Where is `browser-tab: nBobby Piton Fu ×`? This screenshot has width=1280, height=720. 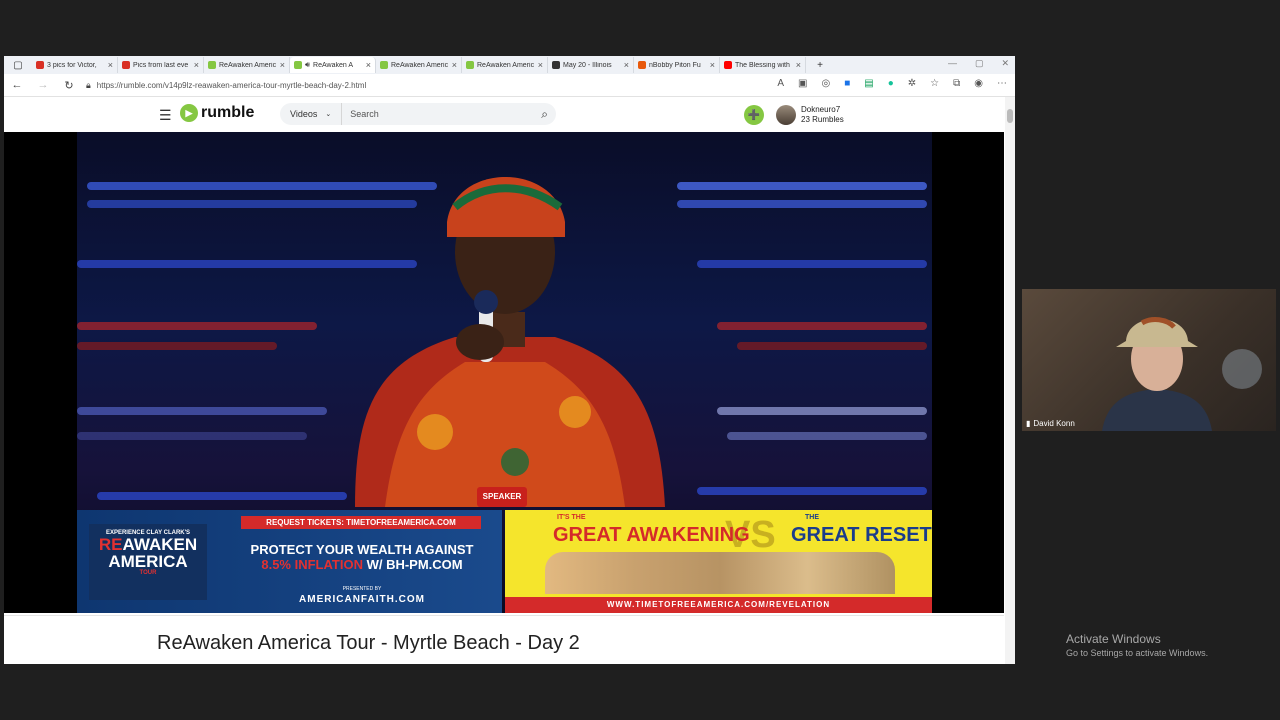 browser-tab: nBobby Piton Fu × is located at coordinates (677, 65).